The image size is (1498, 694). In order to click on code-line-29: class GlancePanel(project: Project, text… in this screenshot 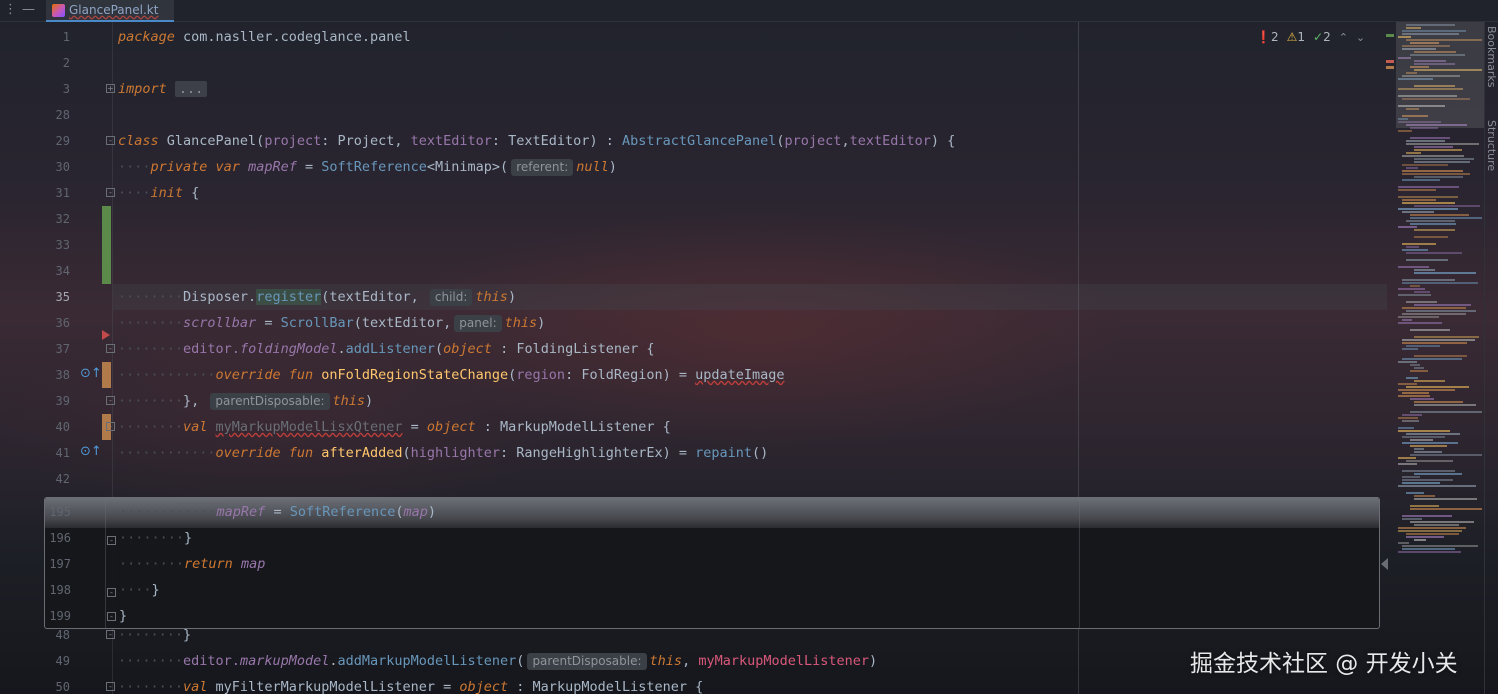, I will do `click(536, 141)`.